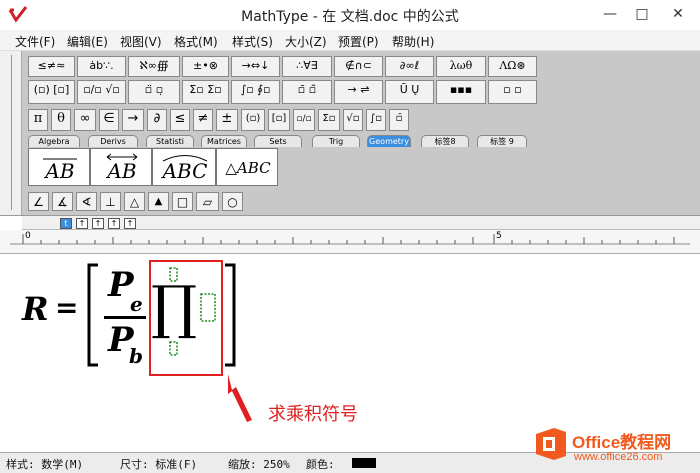 The width and height of the screenshot is (700, 473). I want to click on template-vector-ab: AB, so click(121, 167).